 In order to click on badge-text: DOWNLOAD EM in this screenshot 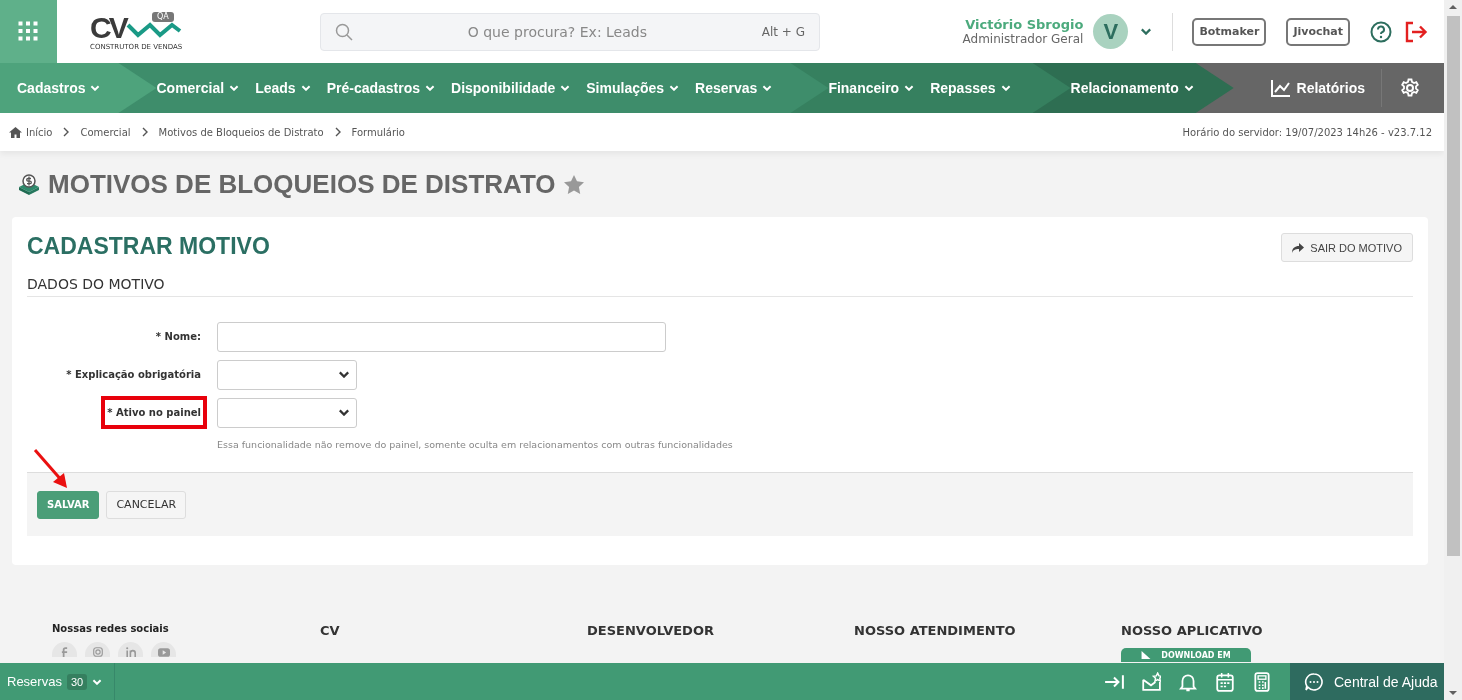, I will do `click(1196, 655)`.